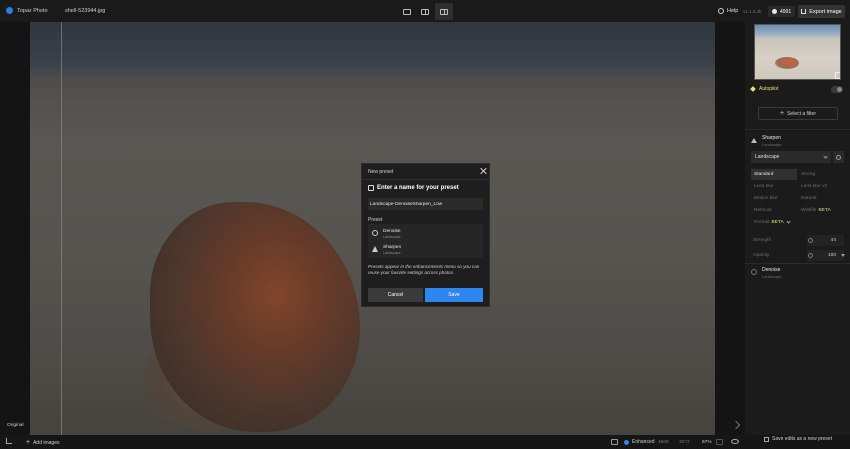  I want to click on mode-label: Lens blur, so click(764, 186).